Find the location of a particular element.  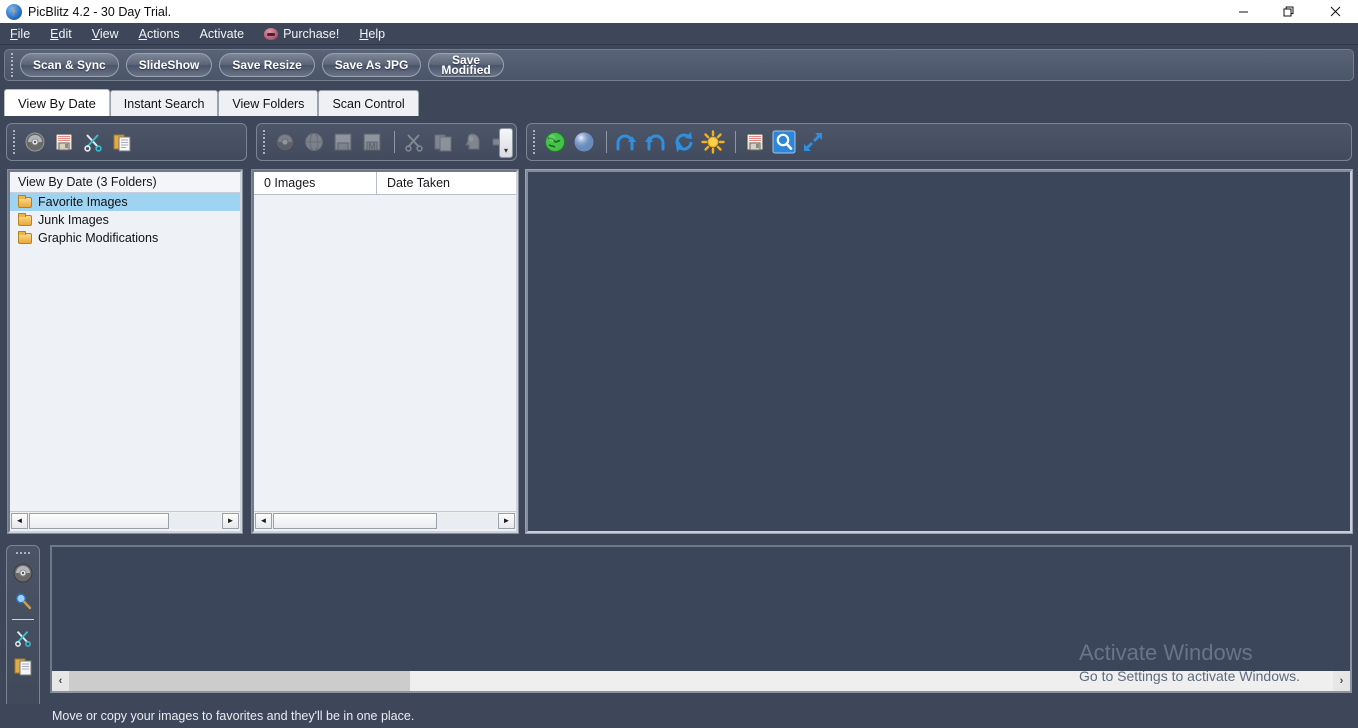

save-modified-icon: M is located at coordinates (372, 142).